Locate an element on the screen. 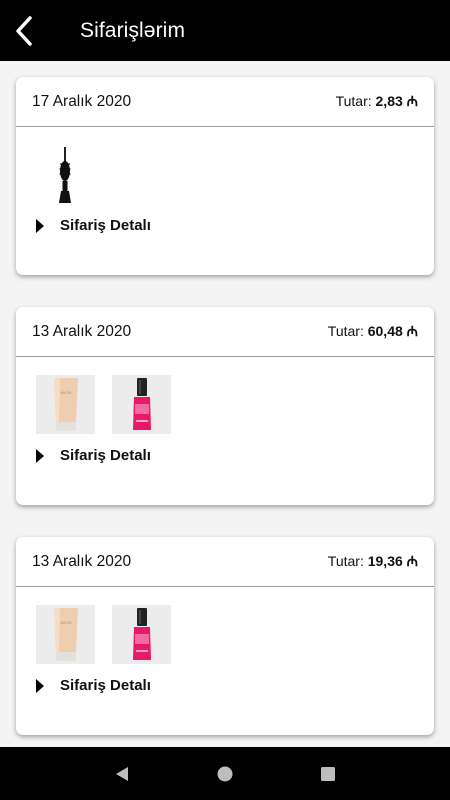  system-navigation-bar is located at coordinates (225, 773).